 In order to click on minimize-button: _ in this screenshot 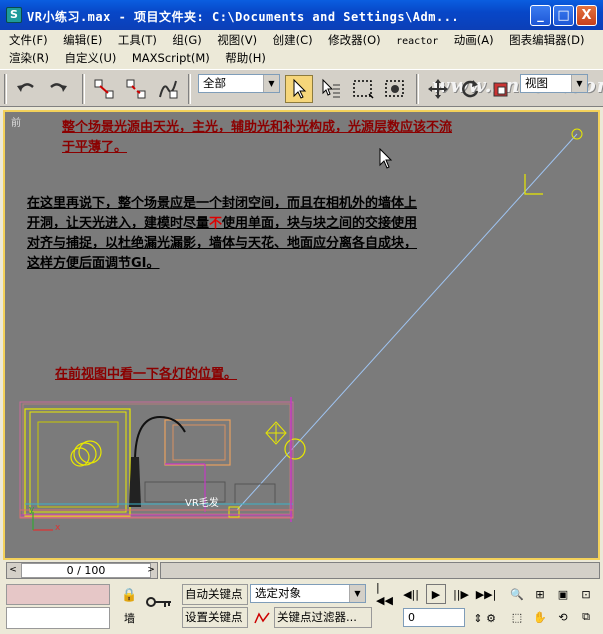, I will do `click(540, 15)`.